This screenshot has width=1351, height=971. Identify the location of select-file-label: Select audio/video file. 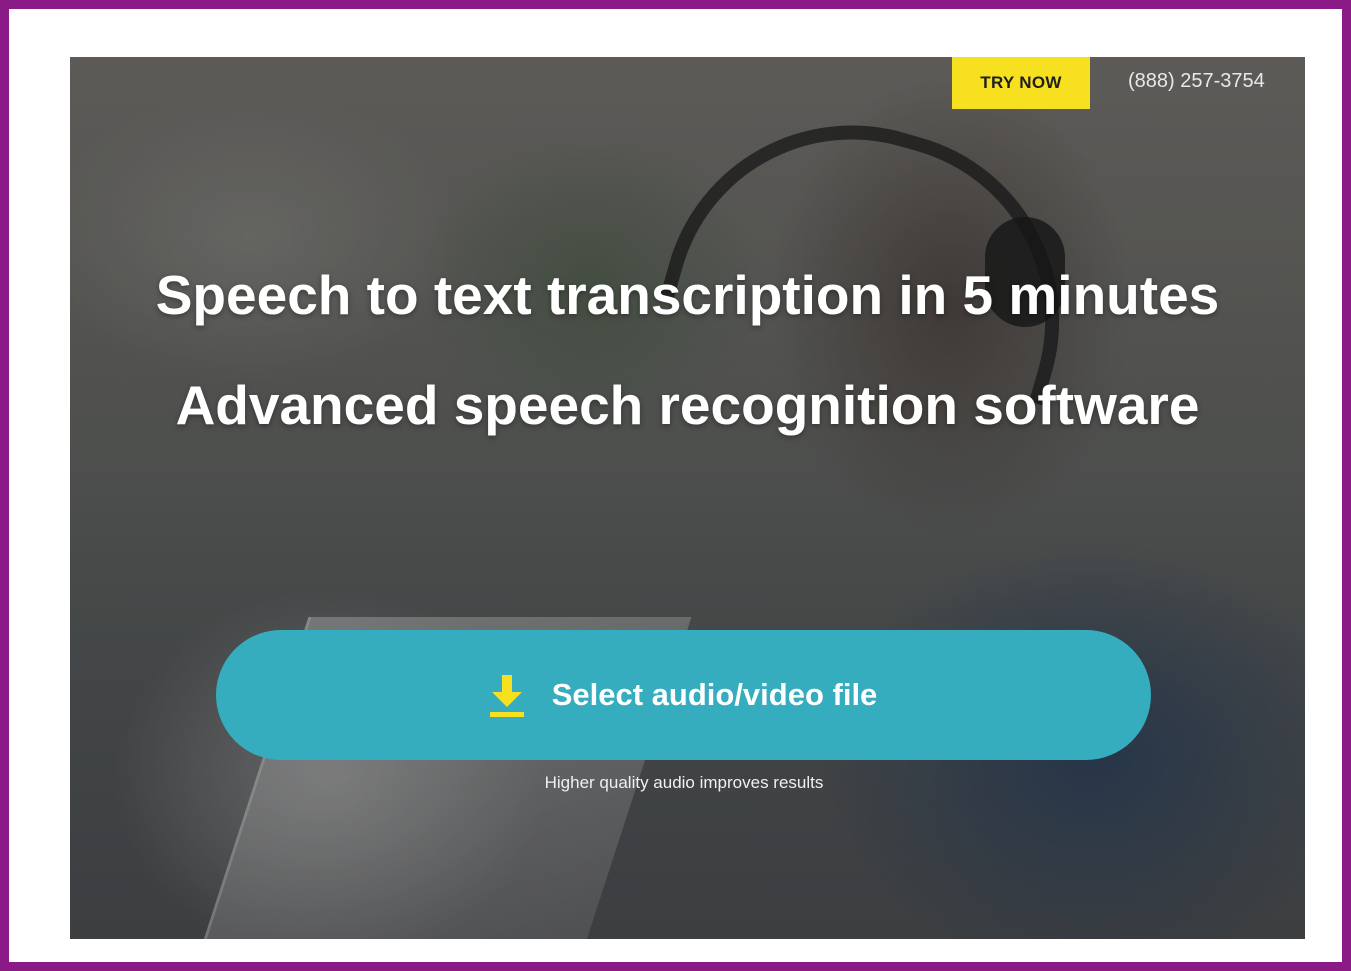
(714, 694).